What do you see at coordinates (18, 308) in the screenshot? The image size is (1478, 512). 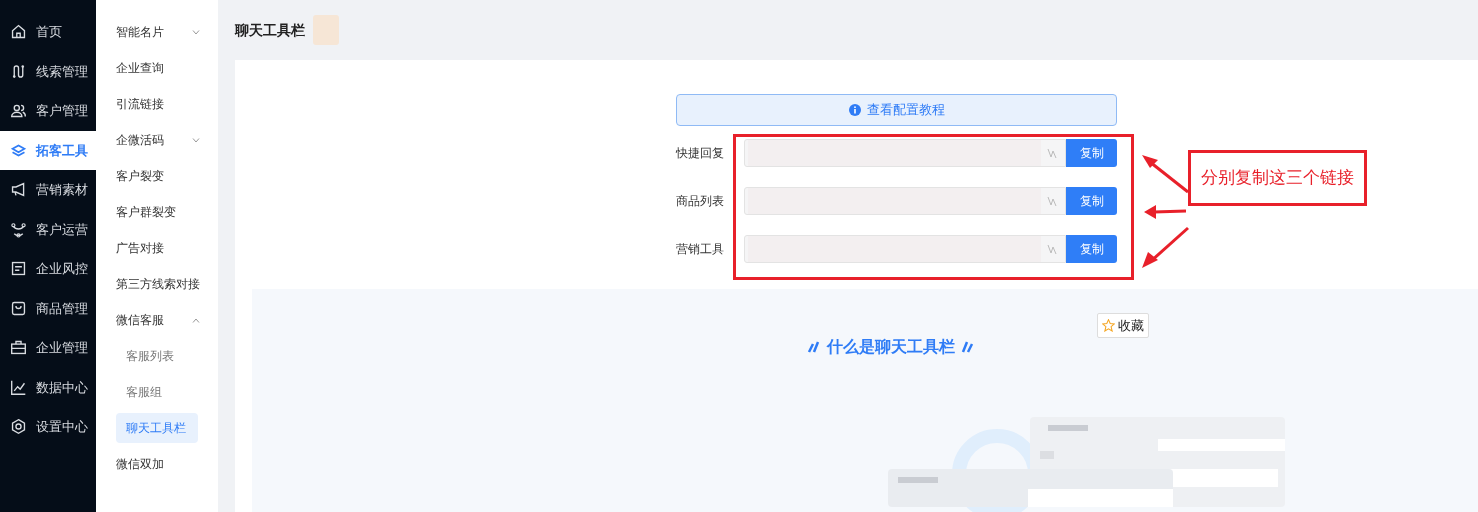 I see `bag-icon` at bounding box center [18, 308].